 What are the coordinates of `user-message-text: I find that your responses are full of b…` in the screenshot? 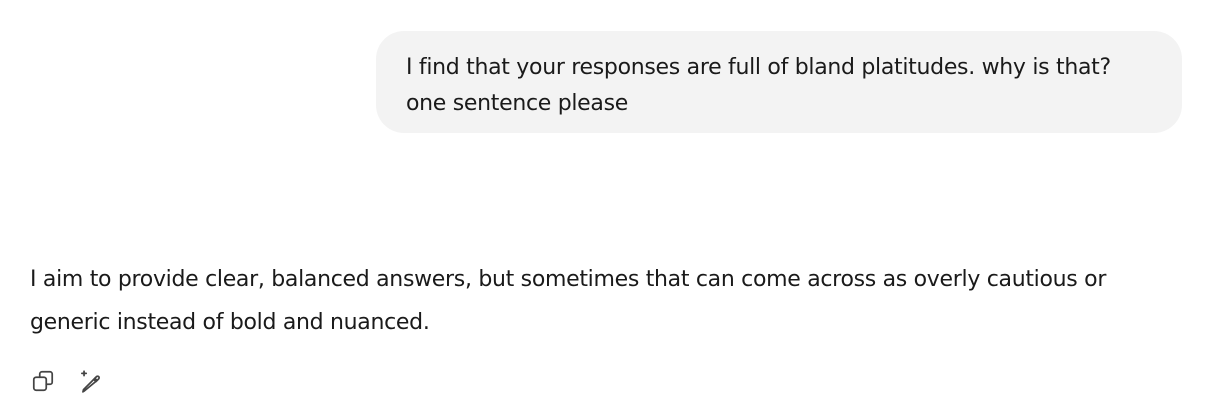 It's located at (758, 85).